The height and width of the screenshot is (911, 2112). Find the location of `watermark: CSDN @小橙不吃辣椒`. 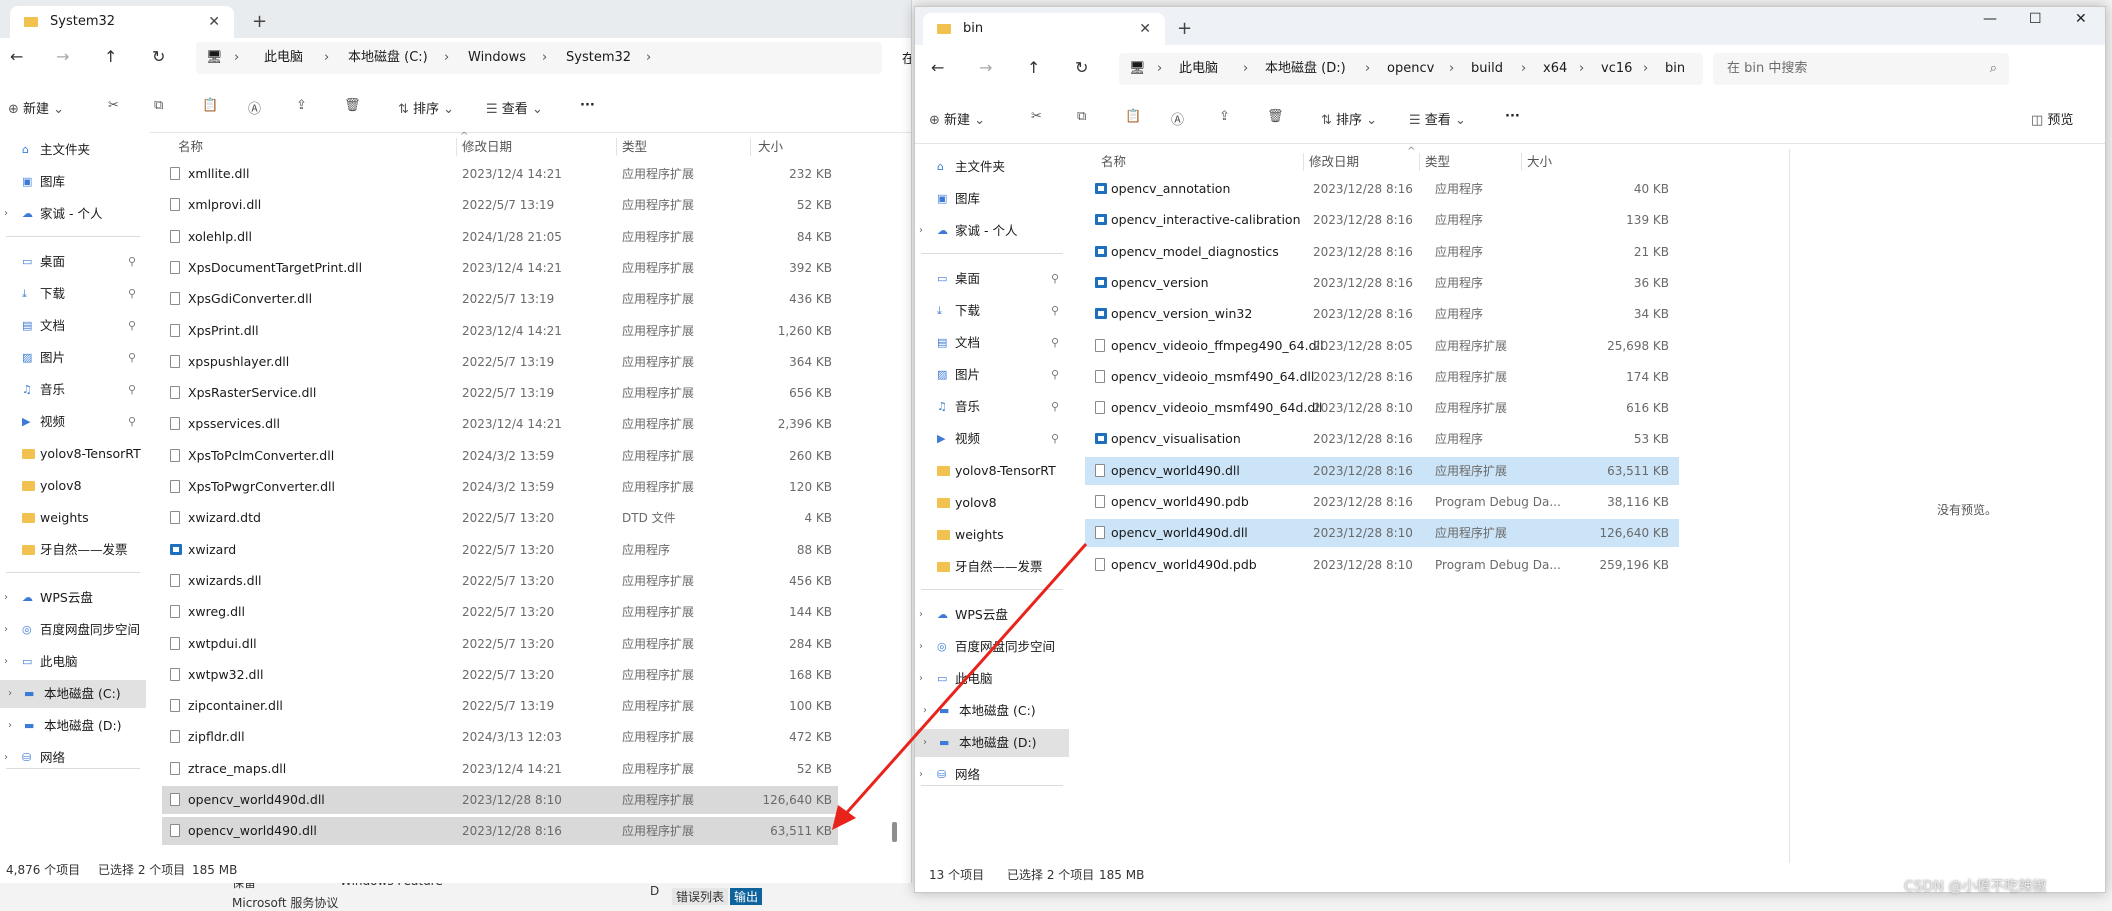

watermark: CSDN @小橙不吃辣椒 is located at coordinates (1975, 887).